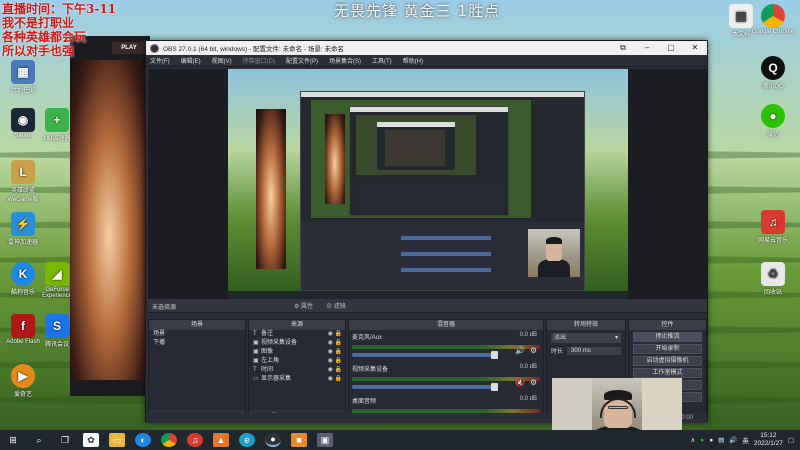  I want to click on stop-streaming-button: 停止推流, so click(667, 337).